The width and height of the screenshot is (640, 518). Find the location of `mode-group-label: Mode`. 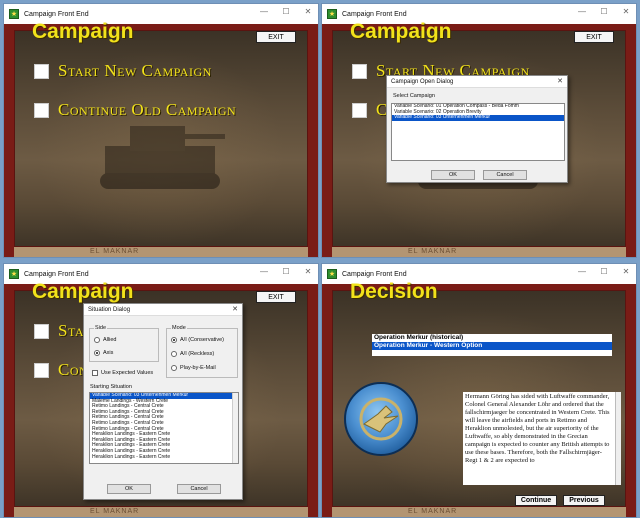

mode-group-label: Mode is located at coordinates (179, 328).